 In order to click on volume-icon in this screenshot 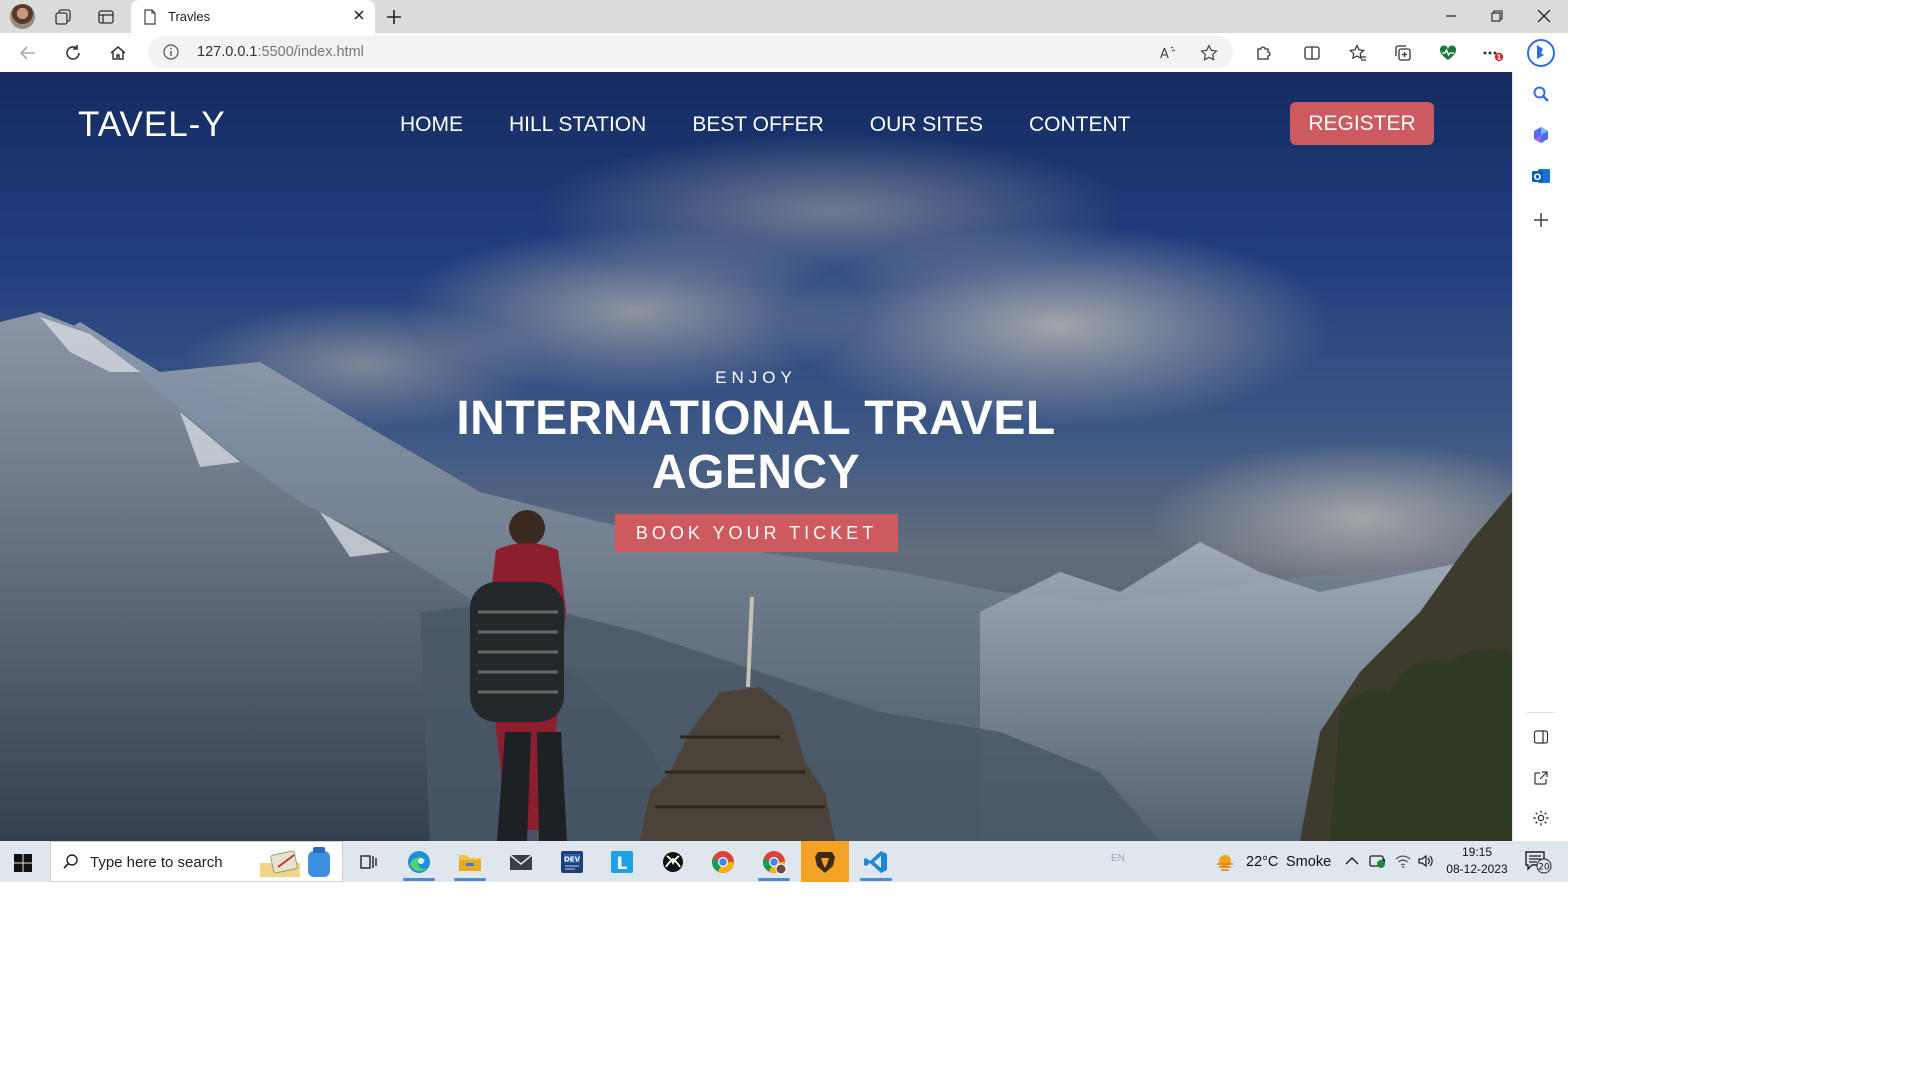, I will do `click(1426, 863)`.